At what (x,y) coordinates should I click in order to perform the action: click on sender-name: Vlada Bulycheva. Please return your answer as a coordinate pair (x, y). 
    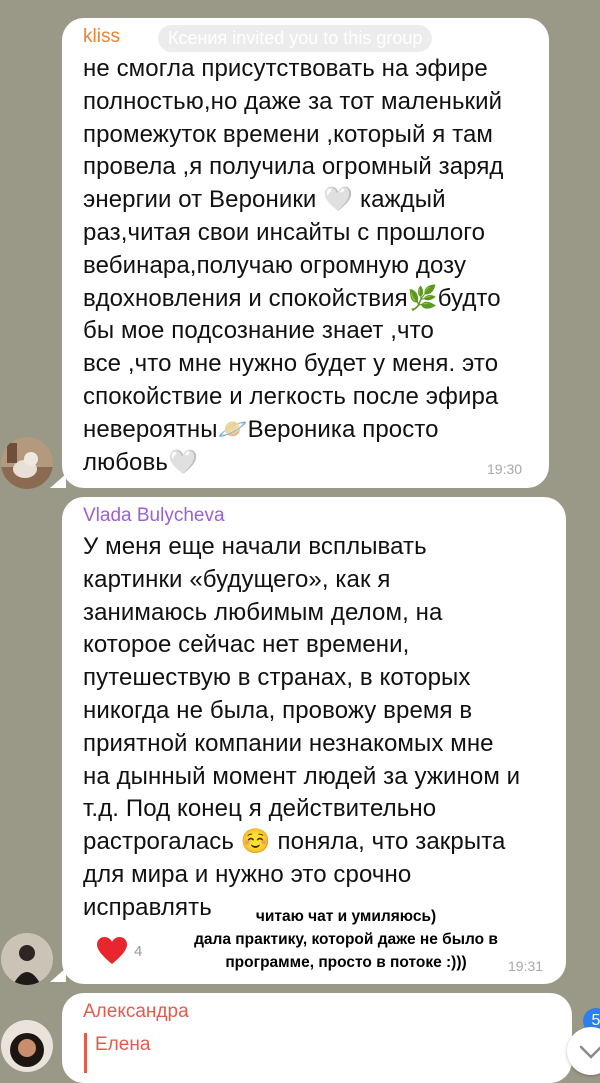
    Looking at the image, I should click on (154, 516).